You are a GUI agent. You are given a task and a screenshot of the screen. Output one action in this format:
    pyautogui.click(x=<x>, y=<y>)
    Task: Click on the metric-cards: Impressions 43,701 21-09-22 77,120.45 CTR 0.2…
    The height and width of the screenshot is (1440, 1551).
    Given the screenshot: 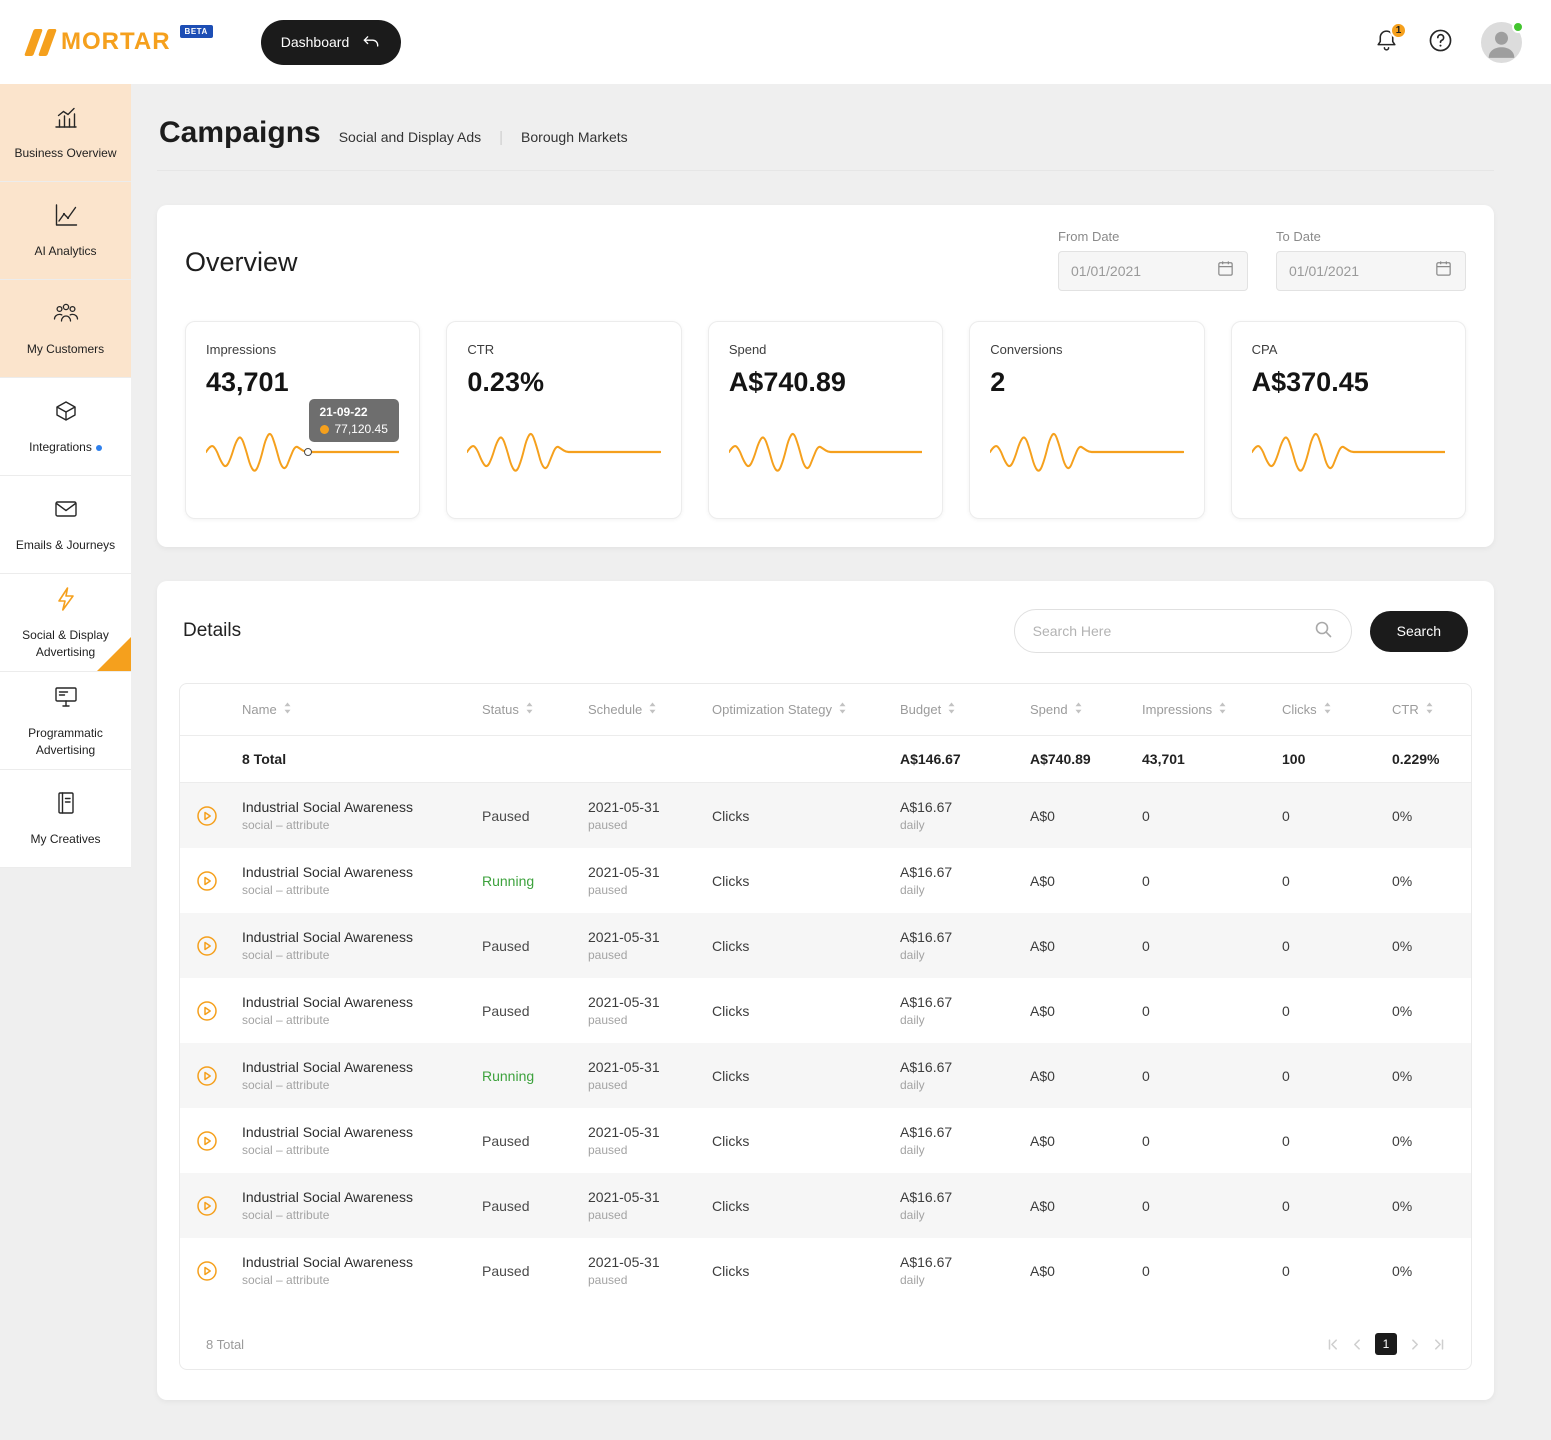 What is the action you would take?
    pyautogui.click(x=826, y=420)
    